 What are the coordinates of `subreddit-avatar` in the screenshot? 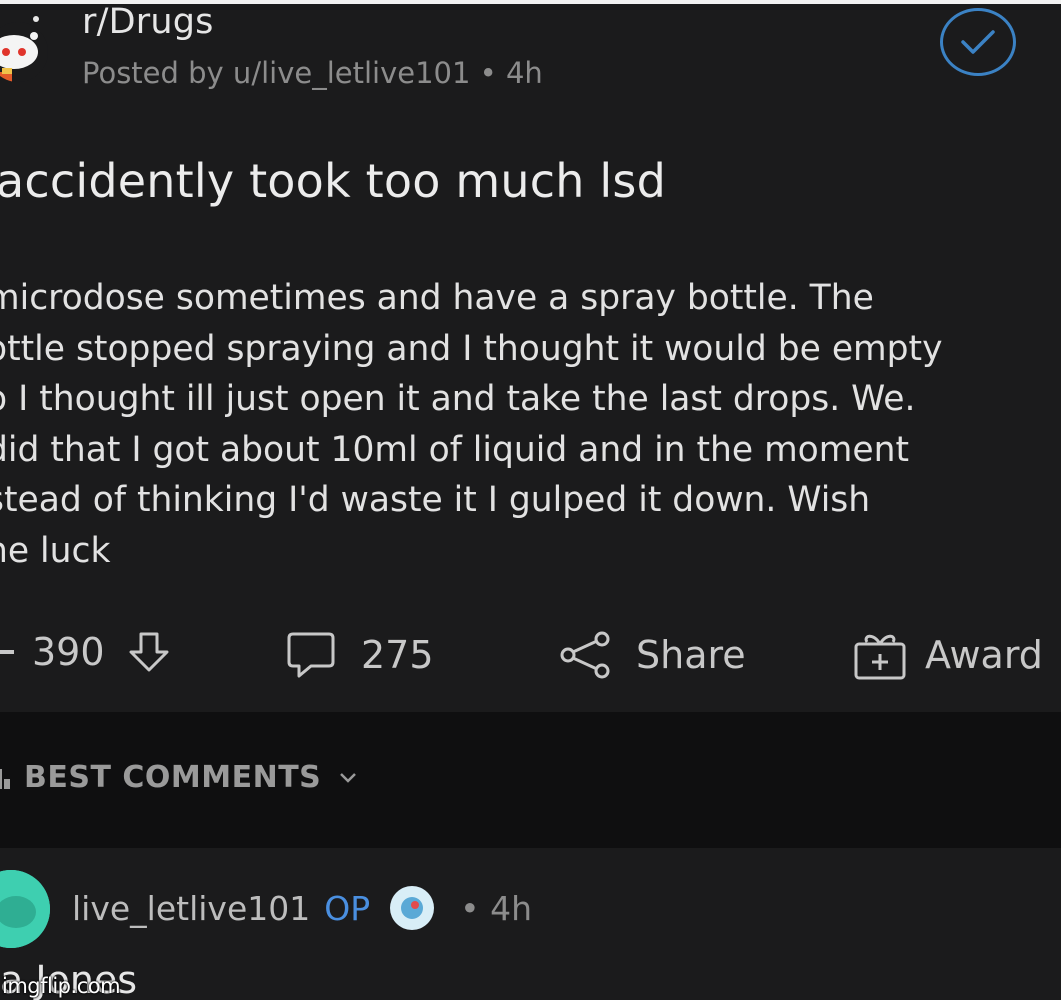 It's located at (24, 52).